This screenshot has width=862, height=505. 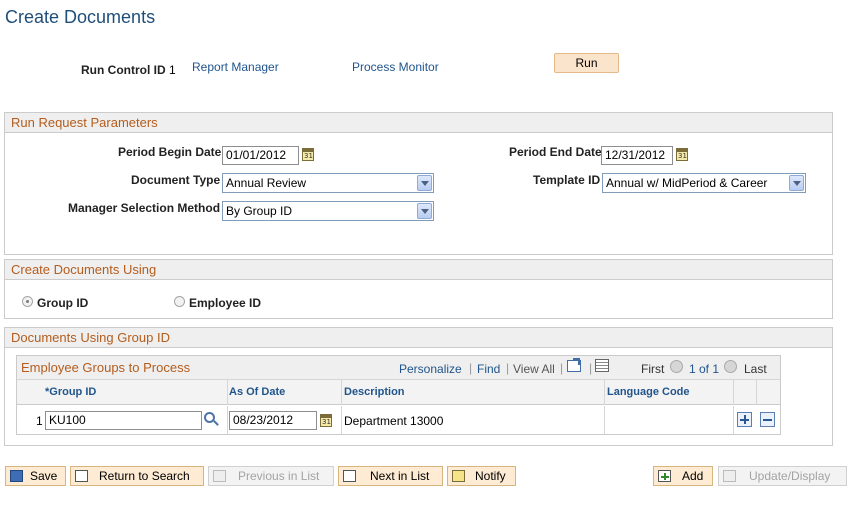 I want to click on employee-id-radio, so click(x=179, y=301).